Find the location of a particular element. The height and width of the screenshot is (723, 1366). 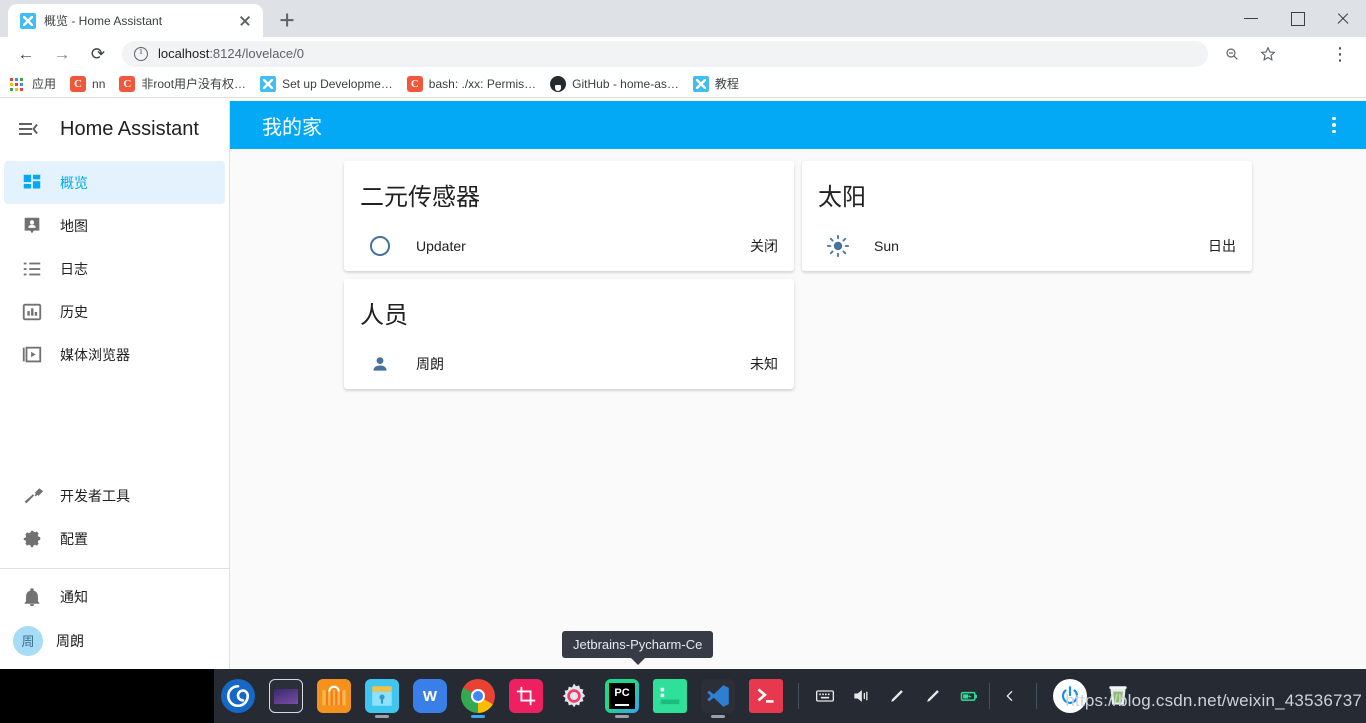

overflow-menu-button is located at coordinates (1334, 125).